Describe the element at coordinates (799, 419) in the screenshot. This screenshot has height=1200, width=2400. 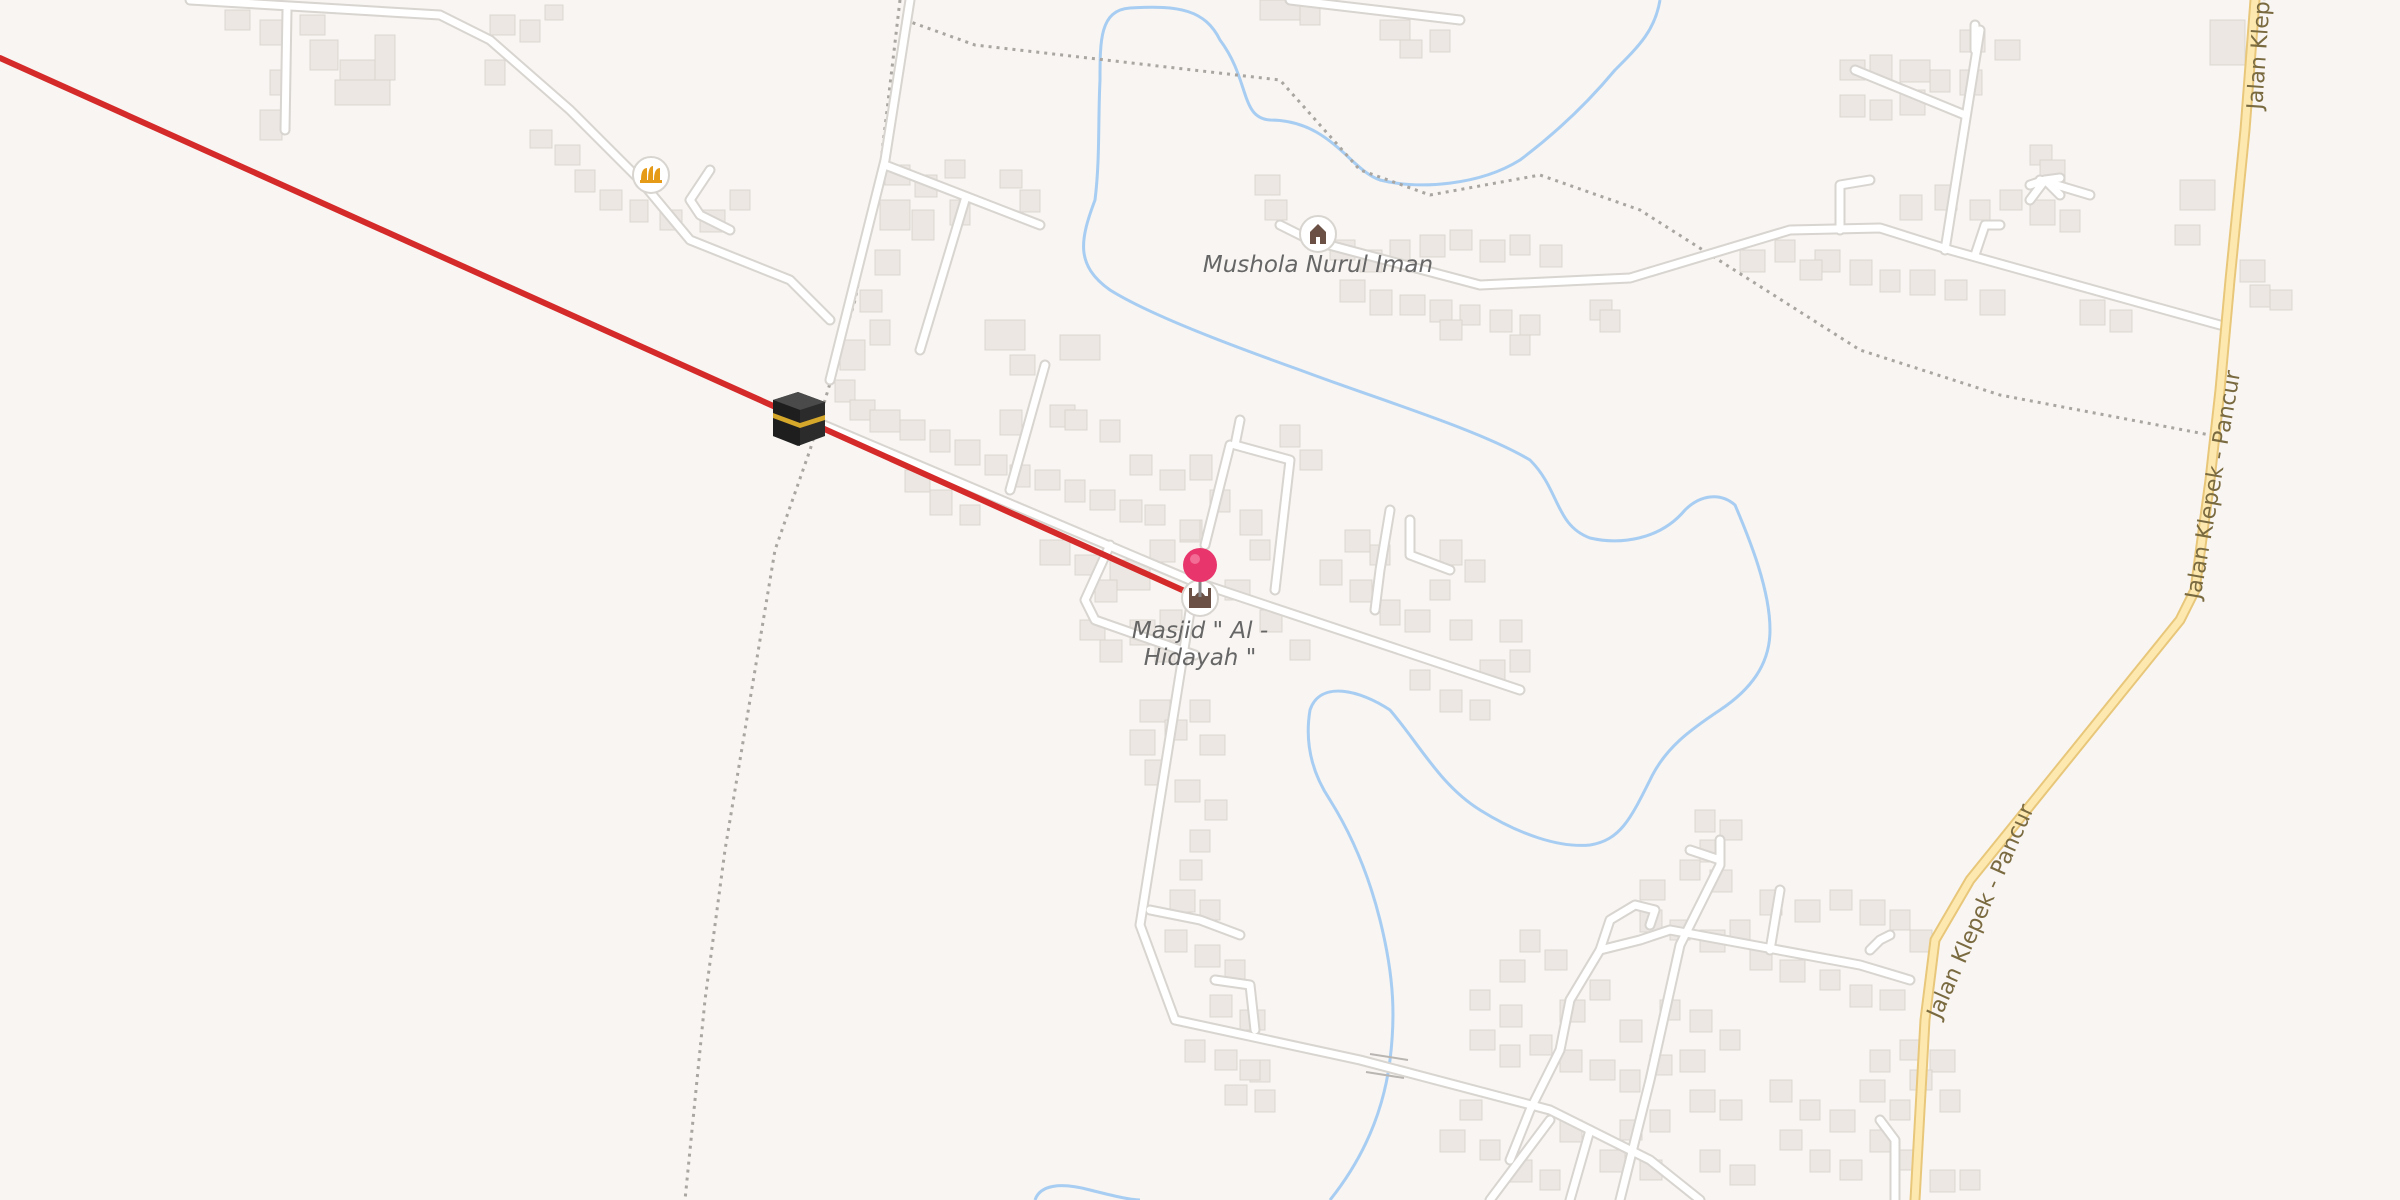
I see `kaaba-icon` at that location.